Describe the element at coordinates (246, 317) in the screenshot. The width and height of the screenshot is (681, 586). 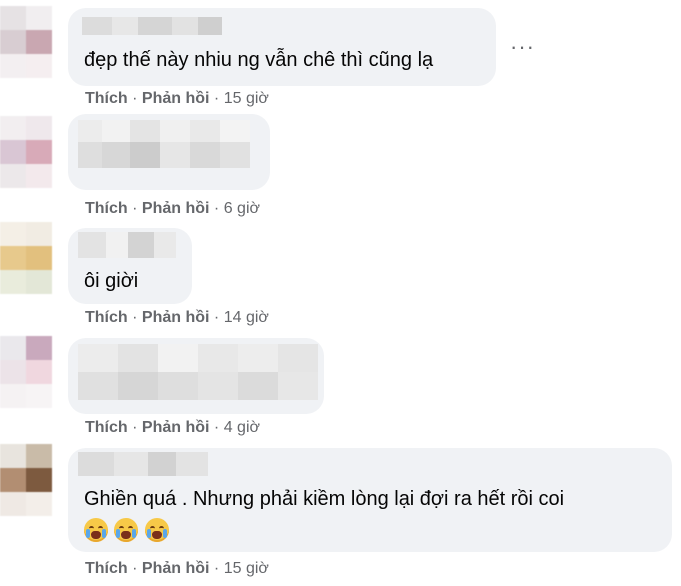
I see `timestamp: 14 giờ` at that location.